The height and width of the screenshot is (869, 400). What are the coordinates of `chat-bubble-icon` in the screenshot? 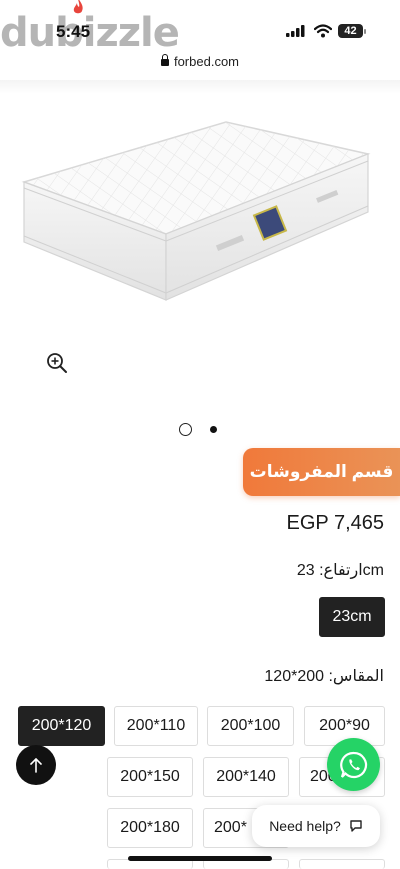 It's located at (356, 826).